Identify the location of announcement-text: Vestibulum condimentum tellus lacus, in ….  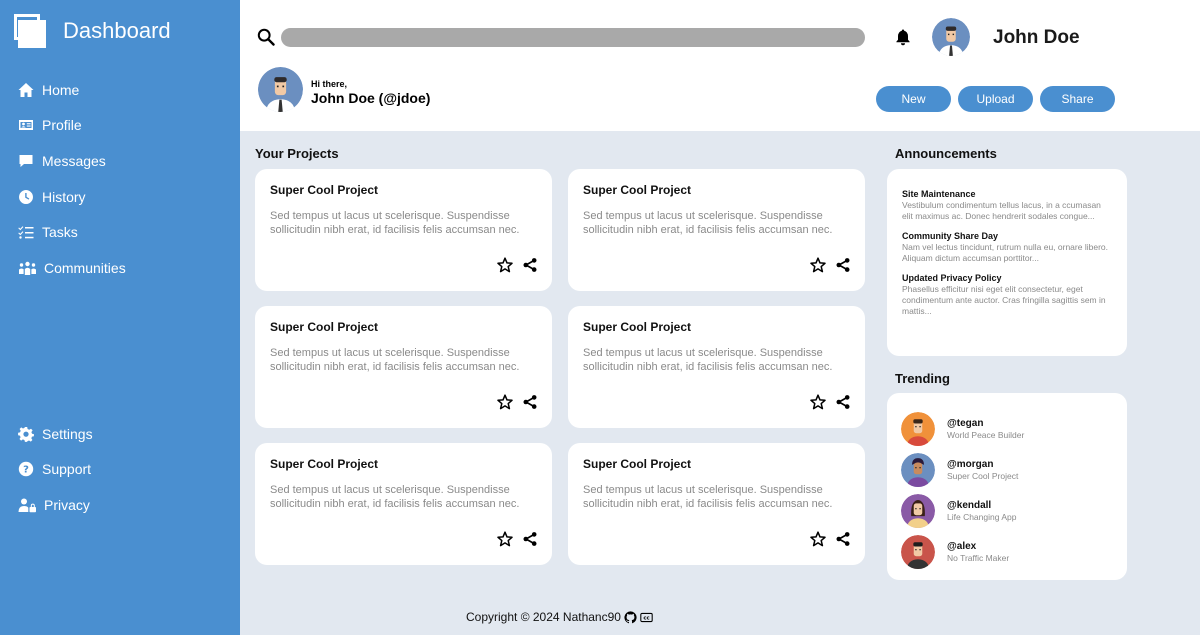
(1001, 210).